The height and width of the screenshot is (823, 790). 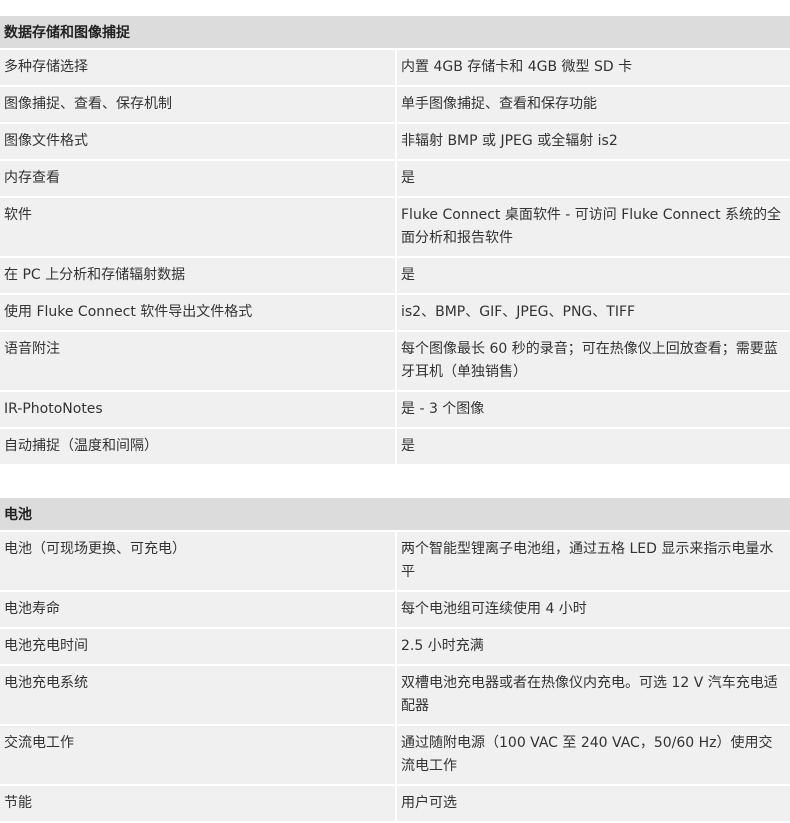 I want to click on table-row: 电池充电系统 双槽电池充电器或者在热像仪内充电。可选 12 V 汽车充电适配器, so click(x=395, y=695).